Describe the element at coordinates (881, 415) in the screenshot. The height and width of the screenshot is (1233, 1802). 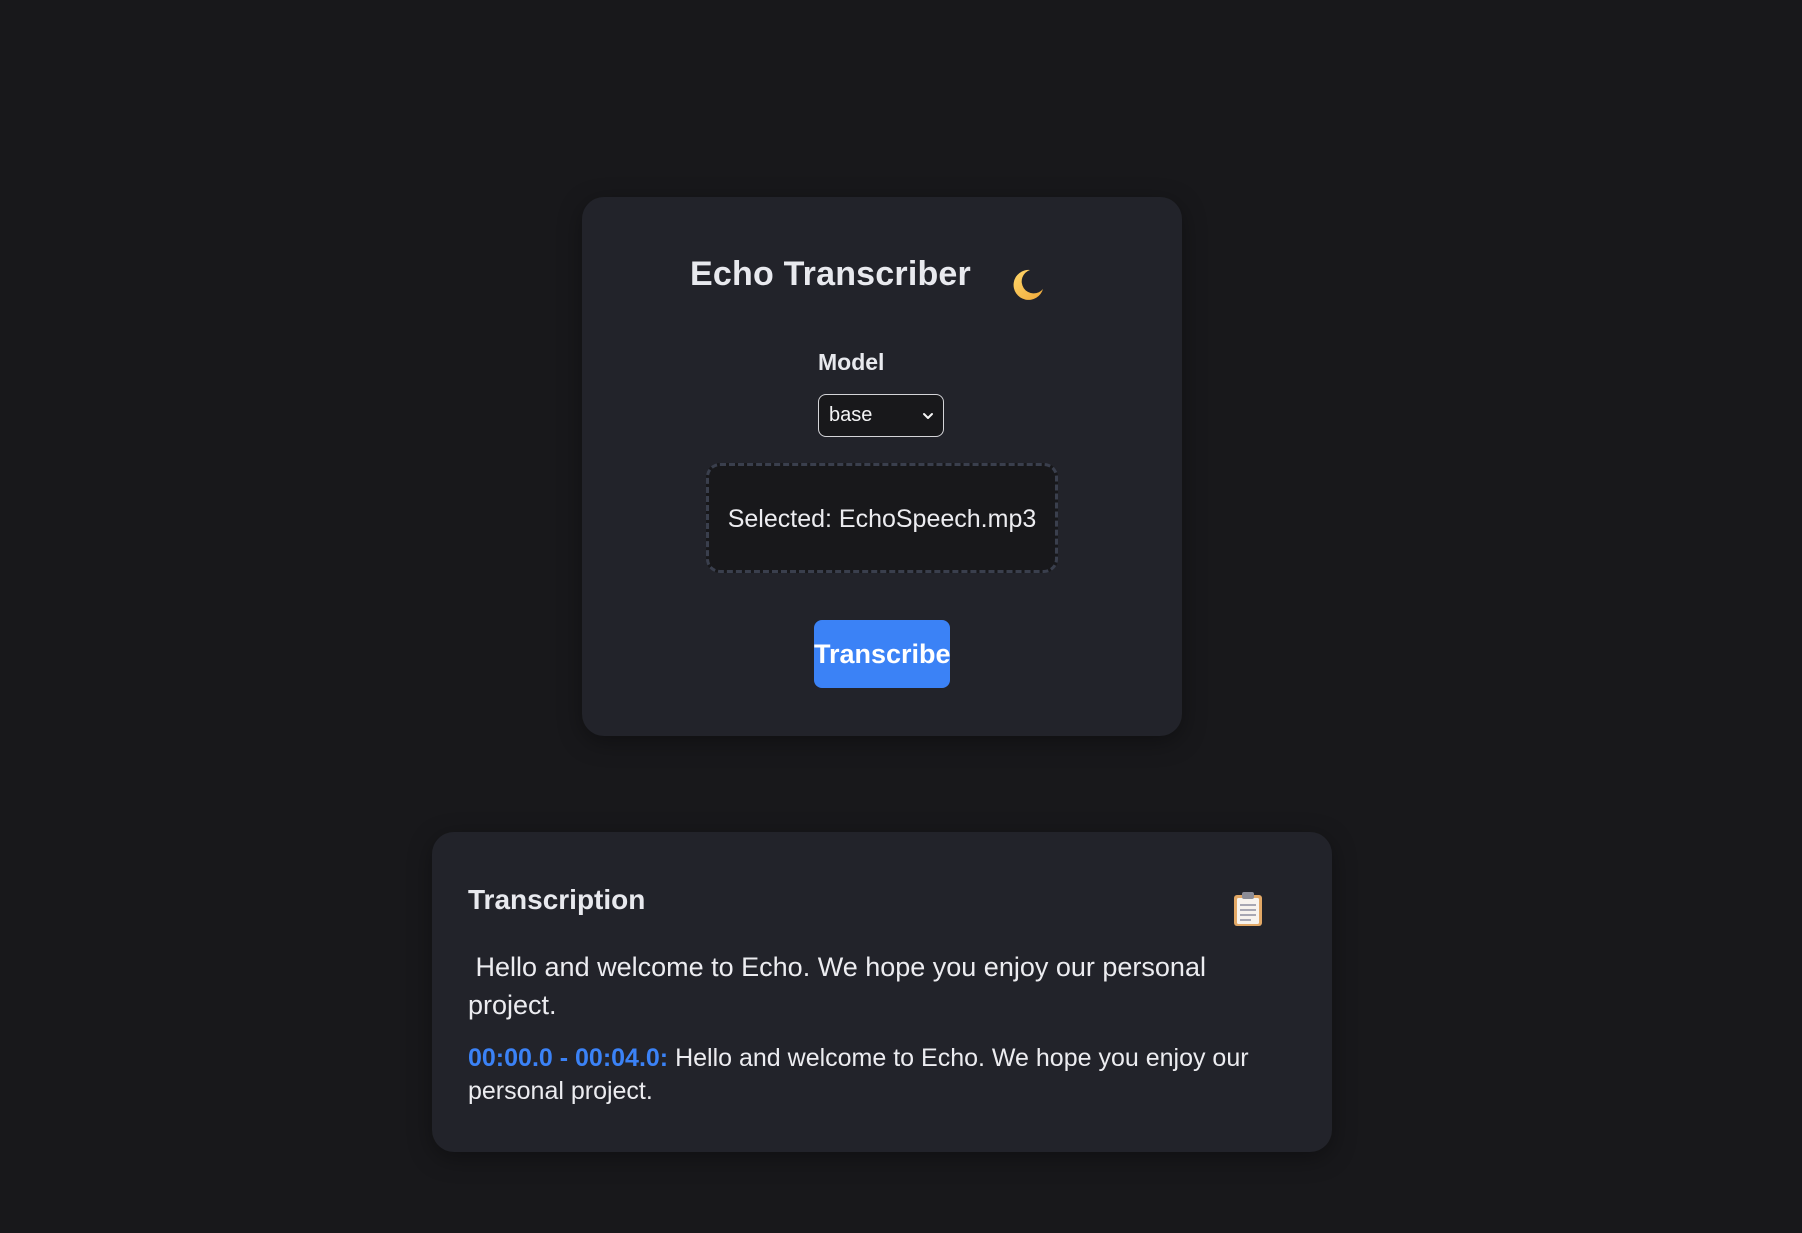
I see `model-select: base` at that location.